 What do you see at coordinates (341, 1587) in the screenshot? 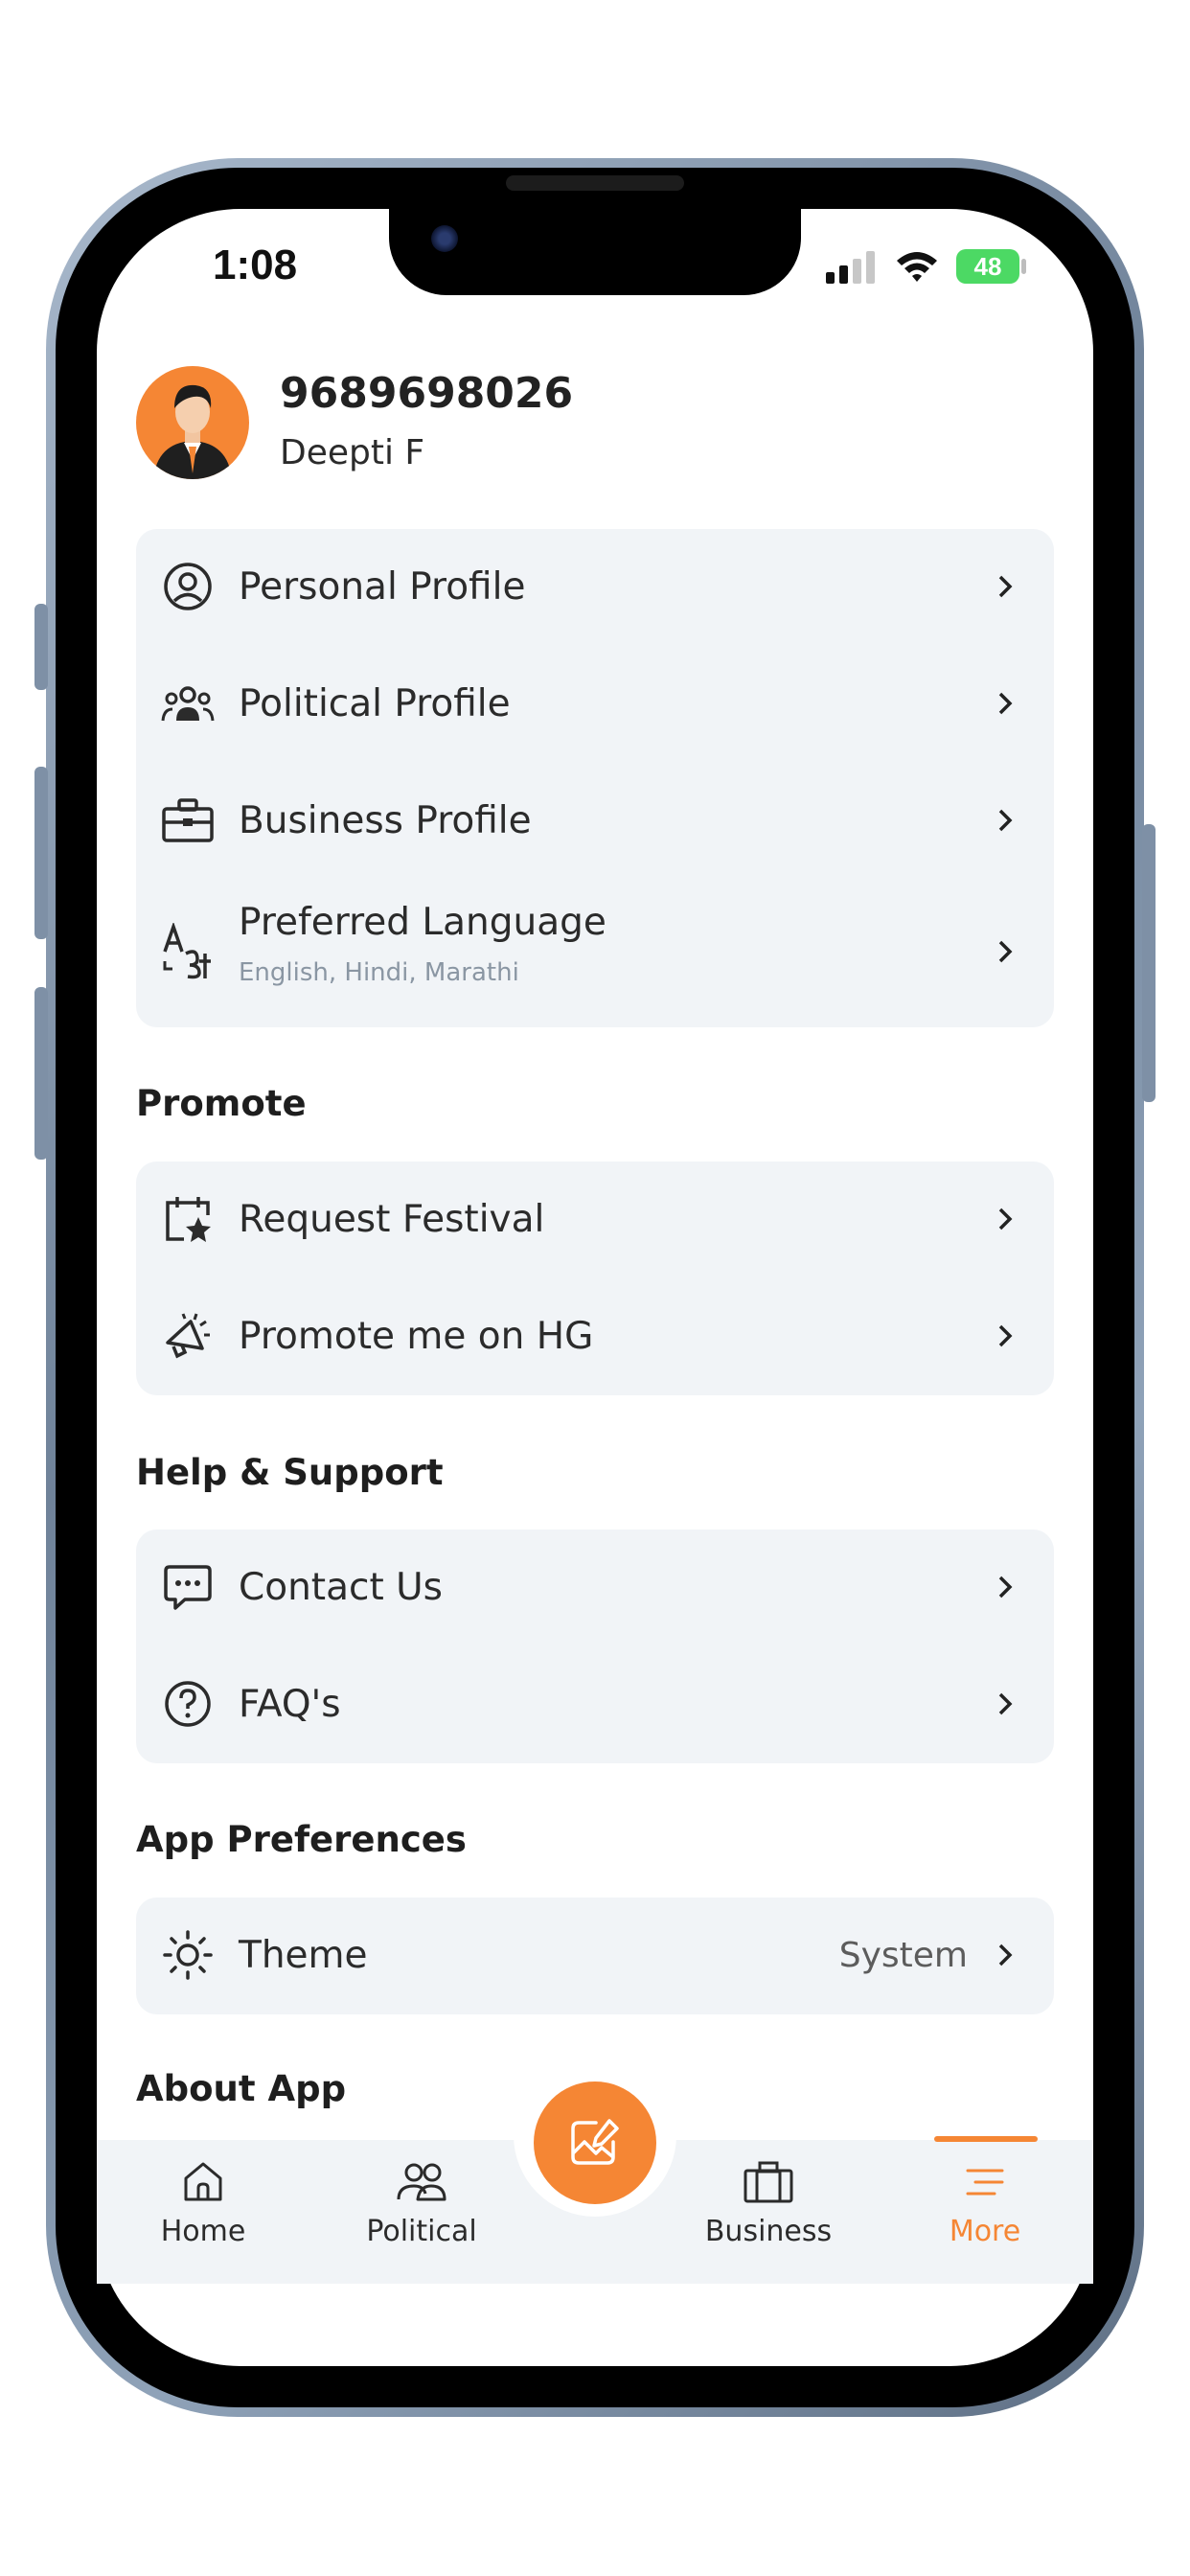
I see `menu-item-label: Contact Us` at bounding box center [341, 1587].